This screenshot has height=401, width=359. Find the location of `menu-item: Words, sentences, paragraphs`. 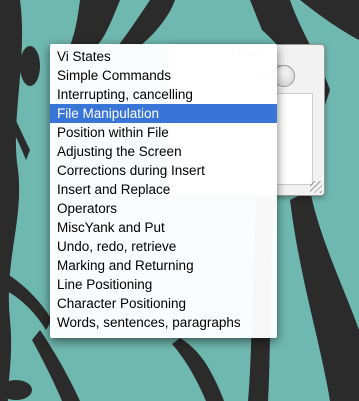

menu-item: Words, sentences, paragraphs is located at coordinates (163, 322).